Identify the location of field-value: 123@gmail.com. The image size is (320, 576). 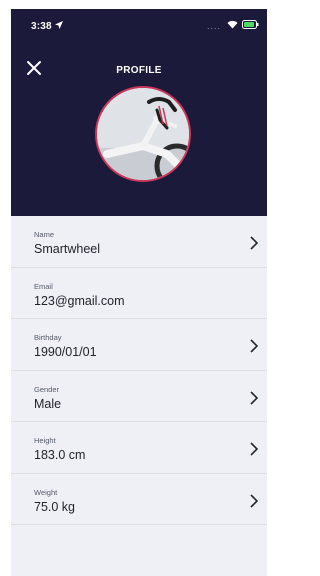
(79, 300).